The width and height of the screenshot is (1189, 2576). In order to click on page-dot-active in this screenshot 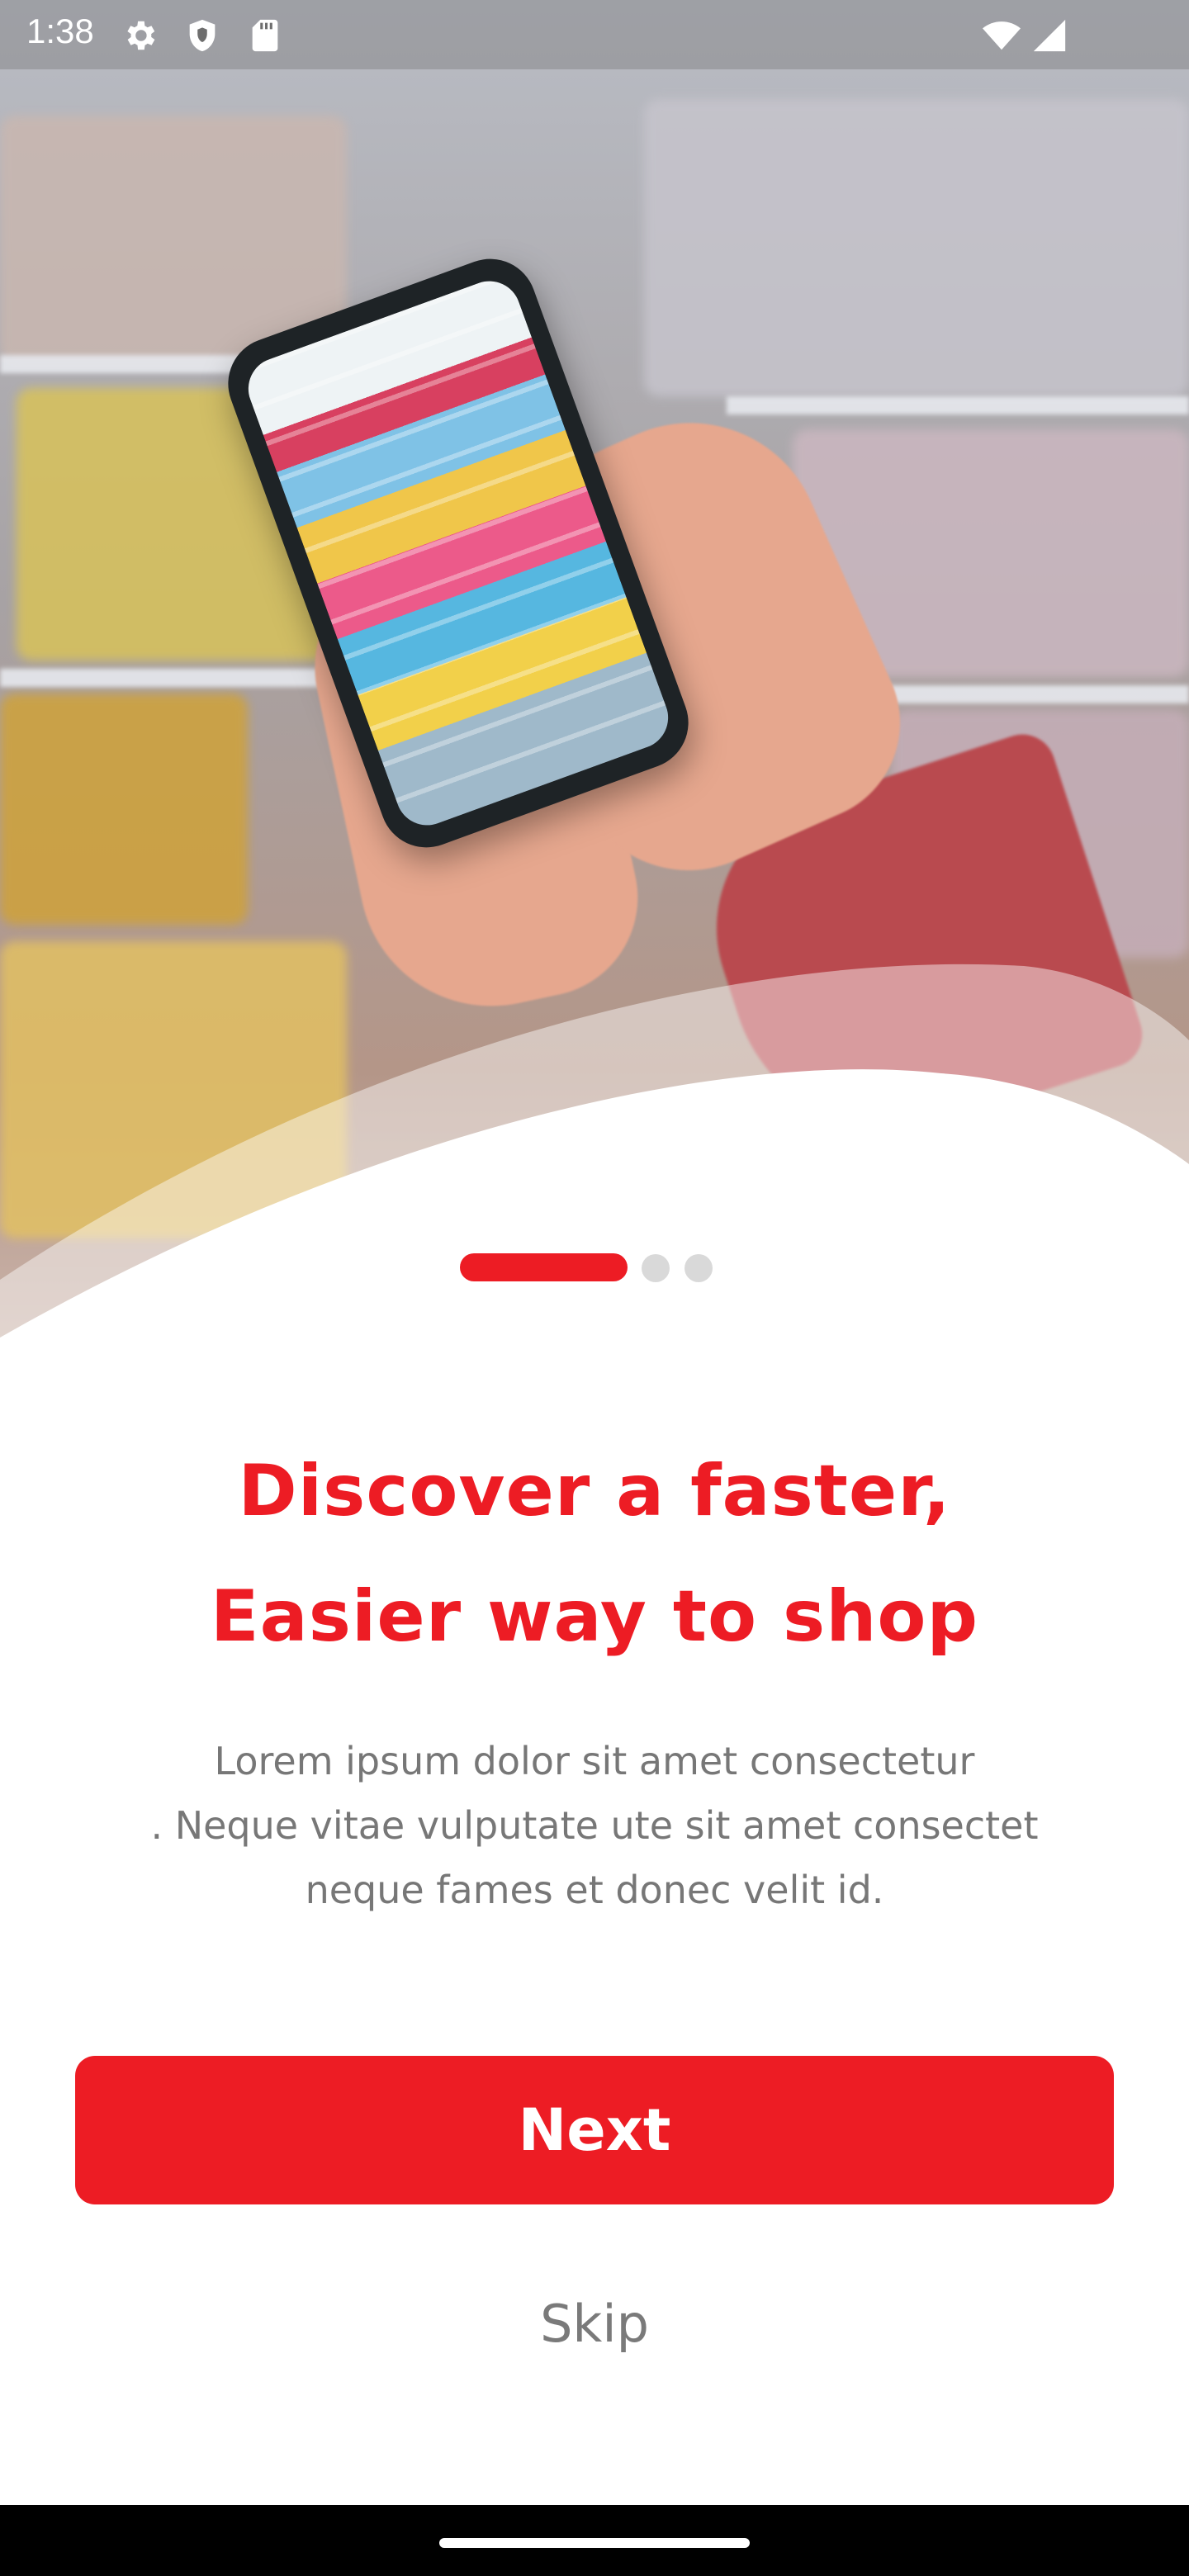, I will do `click(544, 1267)`.